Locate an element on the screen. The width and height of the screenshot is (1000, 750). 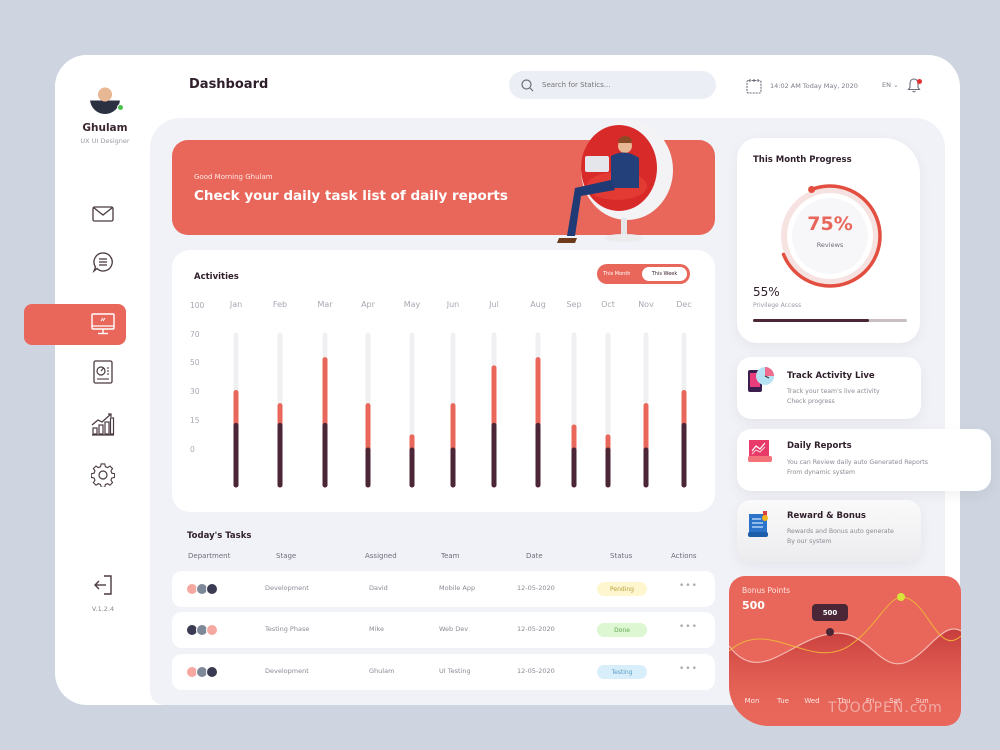
day-label: Mon is located at coordinates (752, 701).